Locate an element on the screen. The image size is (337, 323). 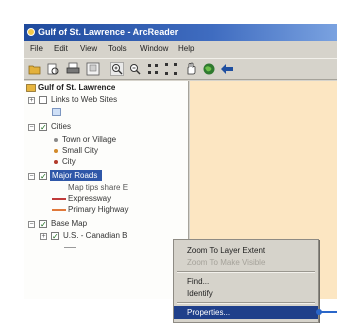
menu-item-identify: Identify is located at coordinates (246, 293).